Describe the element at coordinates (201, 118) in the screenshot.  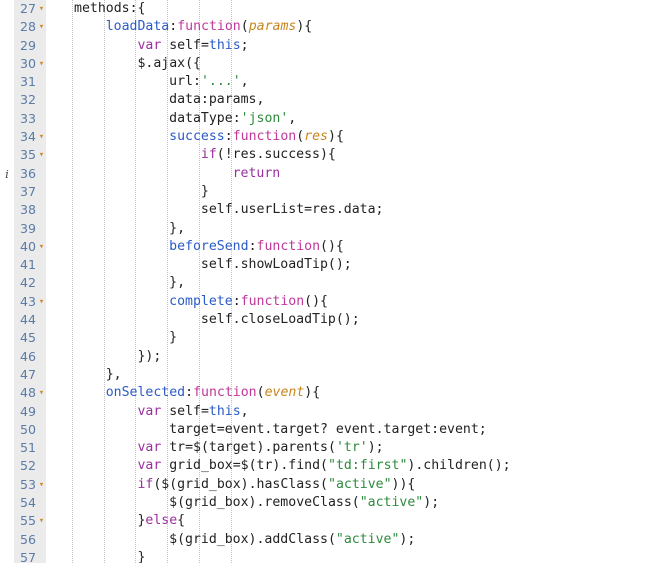
I see `code-token: dataType` at that location.